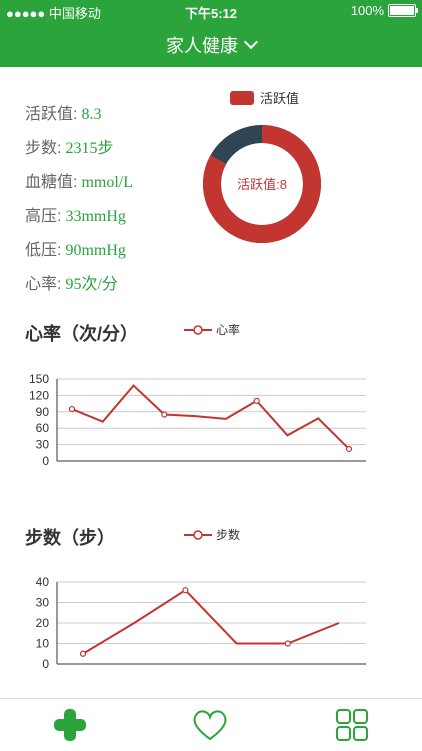  Describe the element at coordinates (228, 535) in the screenshot. I see `steps-legend-label: 步数` at that location.